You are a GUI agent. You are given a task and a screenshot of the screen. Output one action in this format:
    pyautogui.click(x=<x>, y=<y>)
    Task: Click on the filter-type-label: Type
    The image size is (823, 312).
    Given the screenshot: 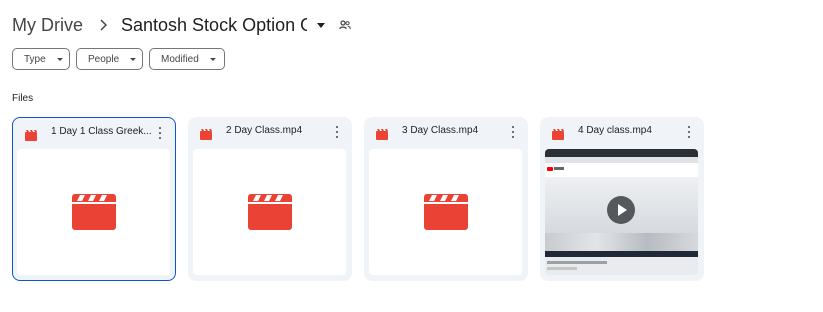 What is the action you would take?
    pyautogui.click(x=35, y=59)
    